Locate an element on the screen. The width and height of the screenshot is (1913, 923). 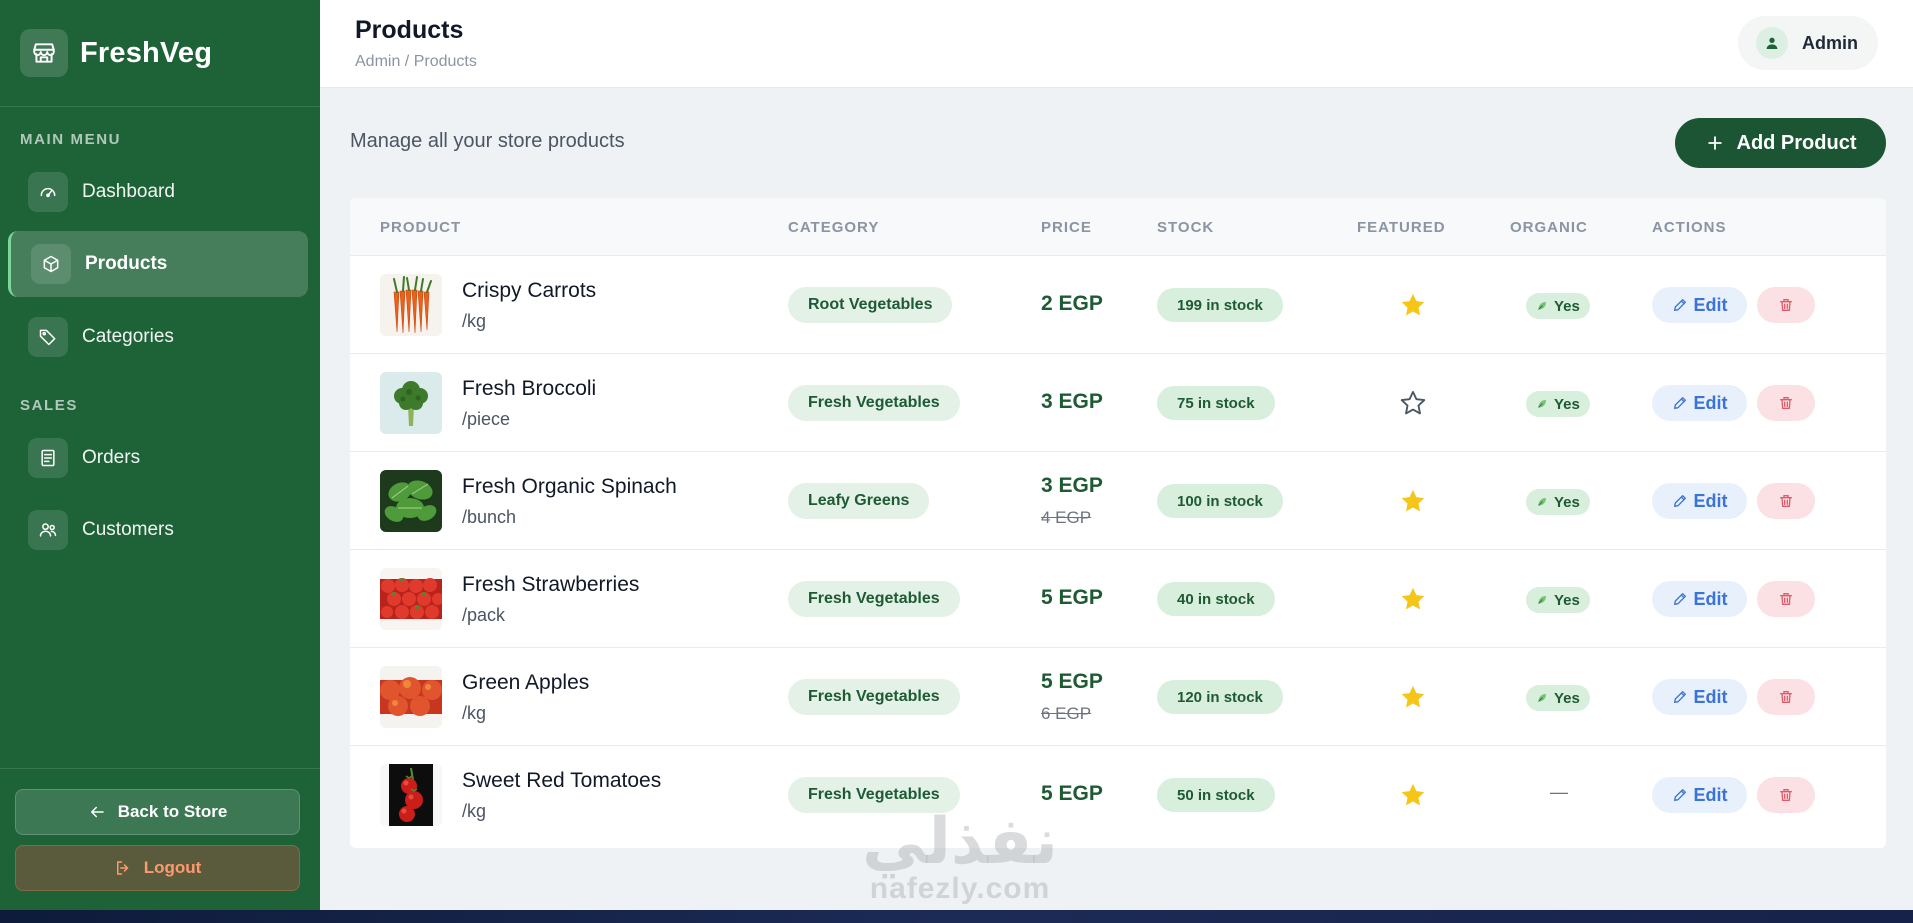
logout-button: Logout is located at coordinates (157, 868).